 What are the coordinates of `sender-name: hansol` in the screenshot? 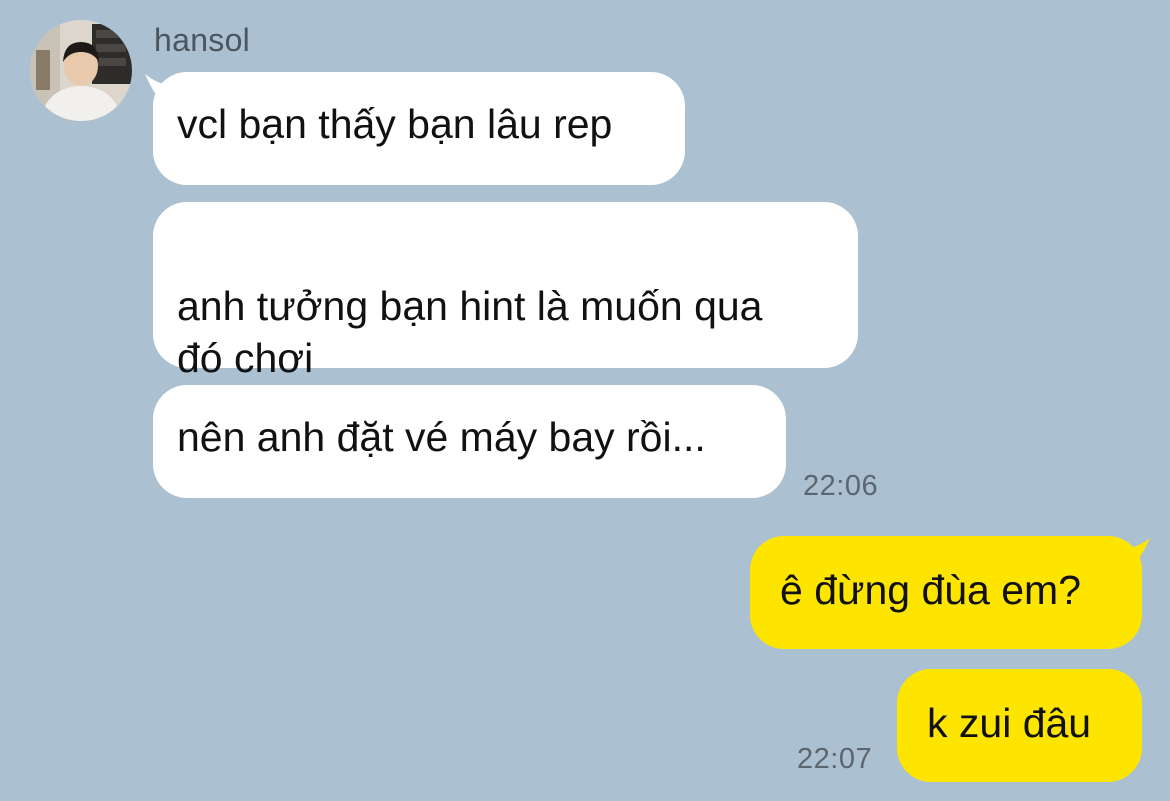 It's located at (202, 40).